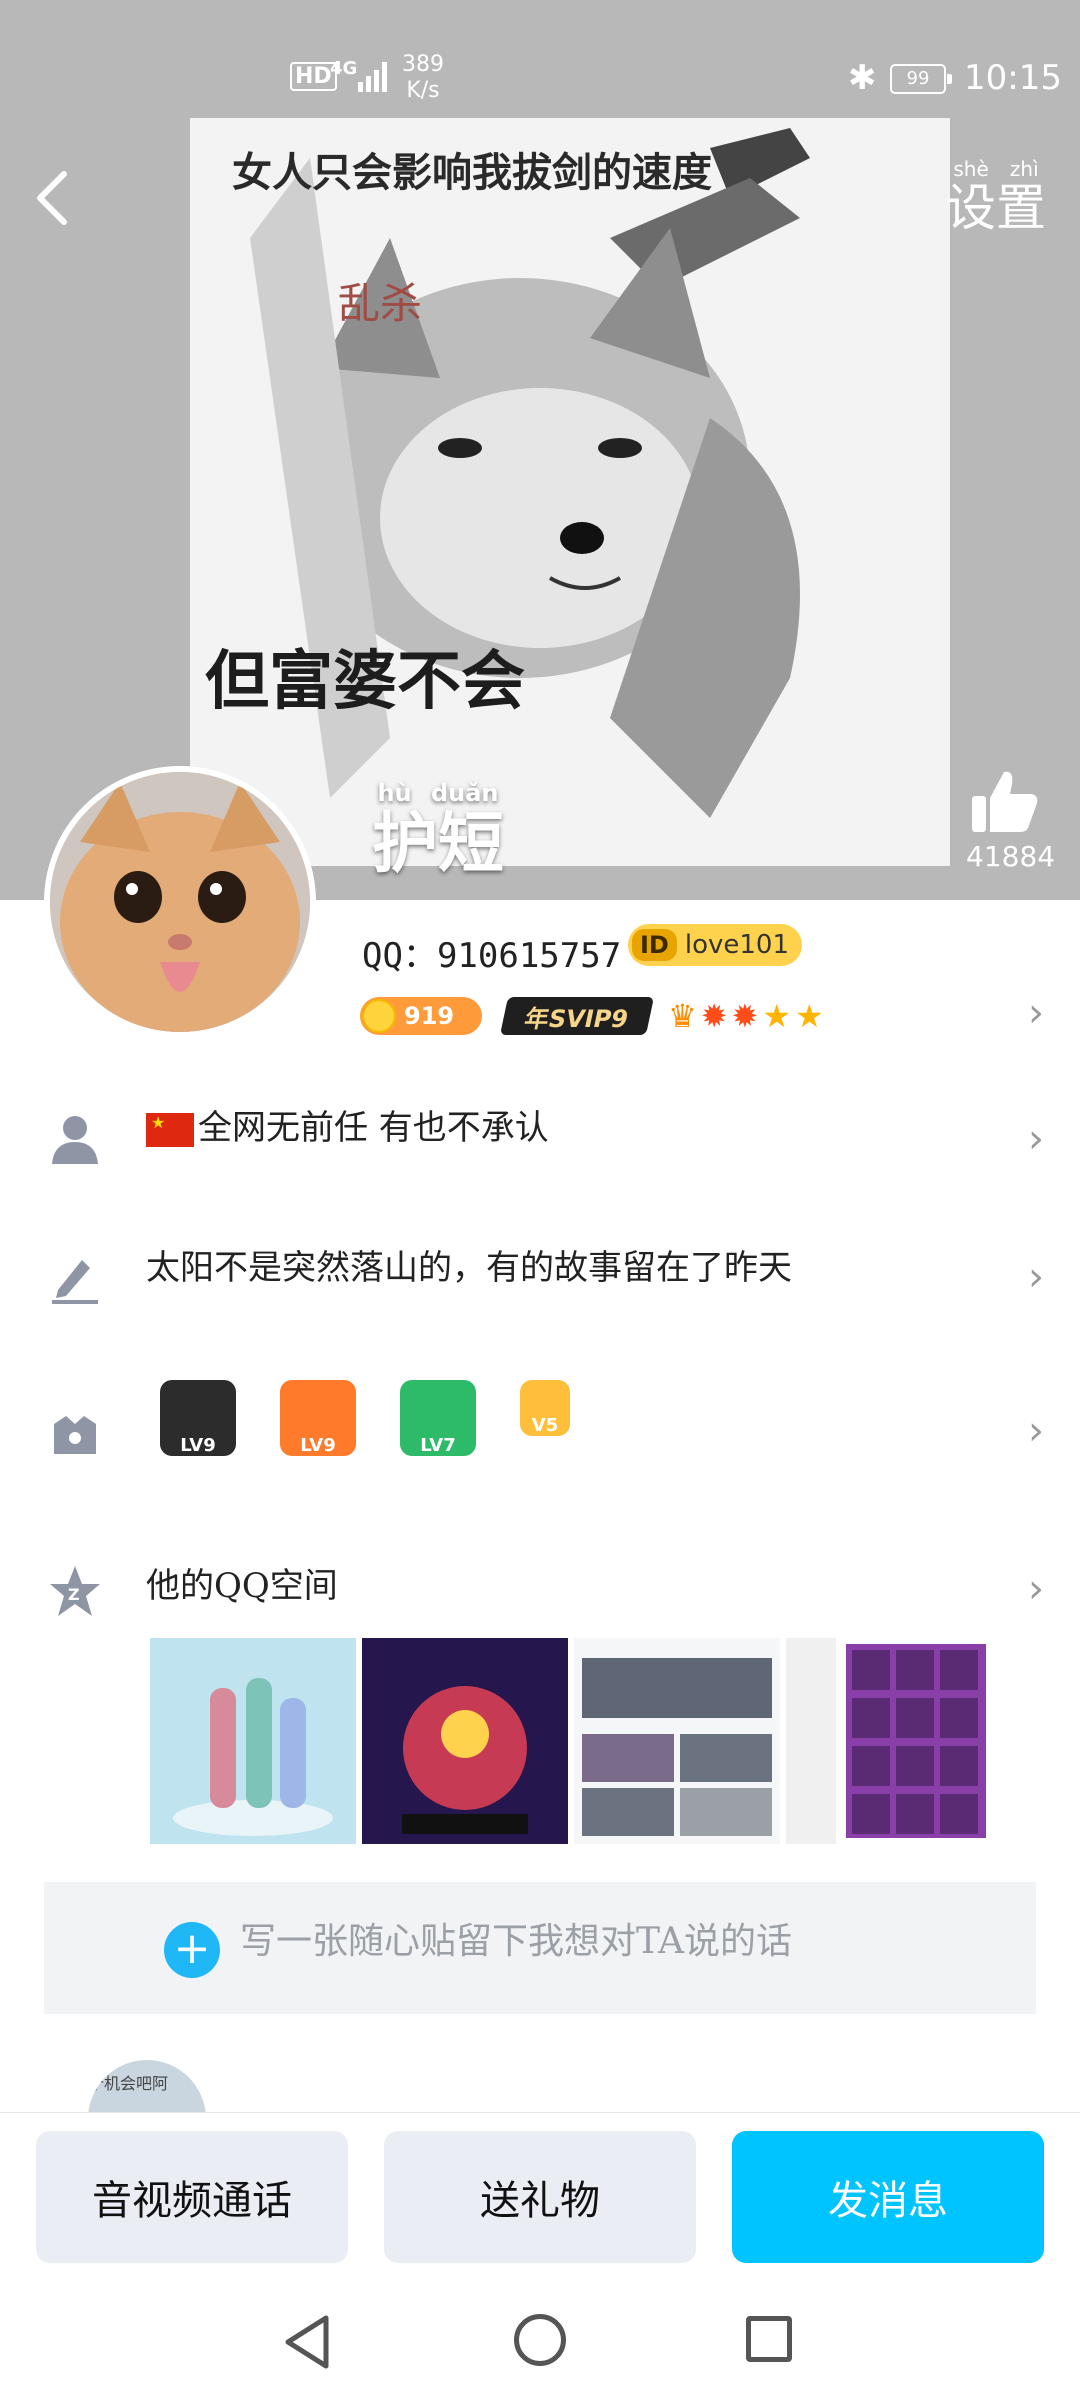 The width and height of the screenshot is (1080, 2400). I want to click on qq-level-icons: ♛ ✹ ✹ ★ ★, so click(746, 1016).